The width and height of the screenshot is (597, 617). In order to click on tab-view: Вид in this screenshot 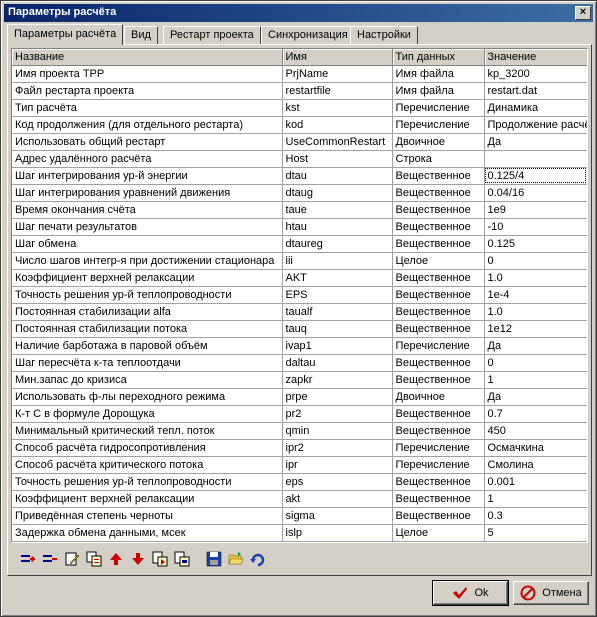, I will do `click(141, 35)`.